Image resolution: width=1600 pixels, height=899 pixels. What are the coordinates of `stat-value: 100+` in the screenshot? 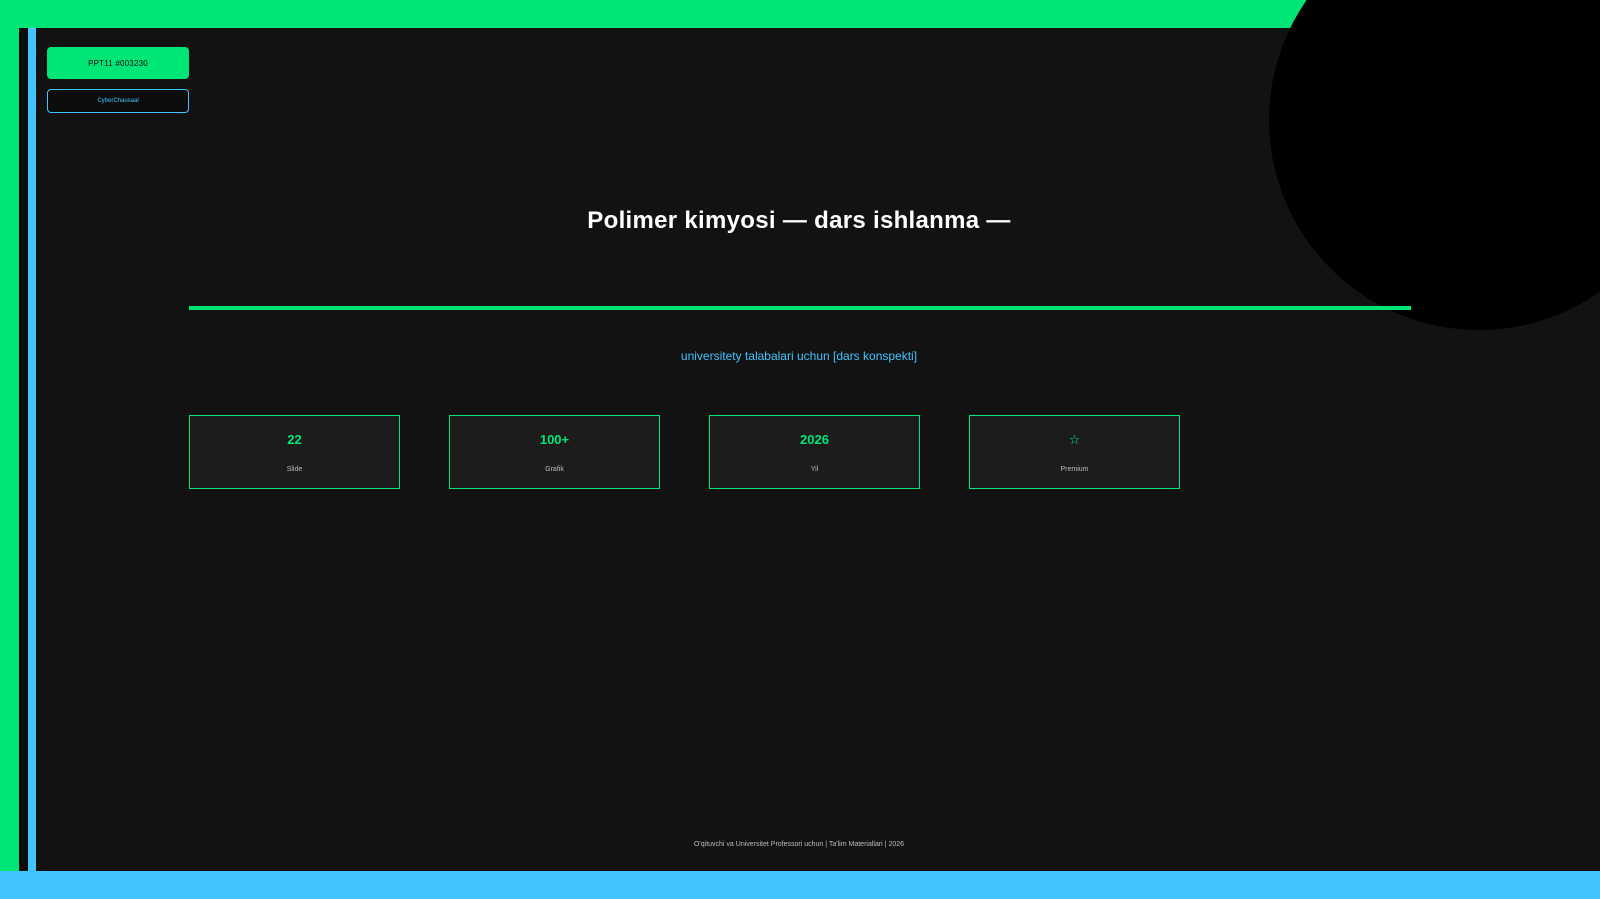 It's located at (554, 439).